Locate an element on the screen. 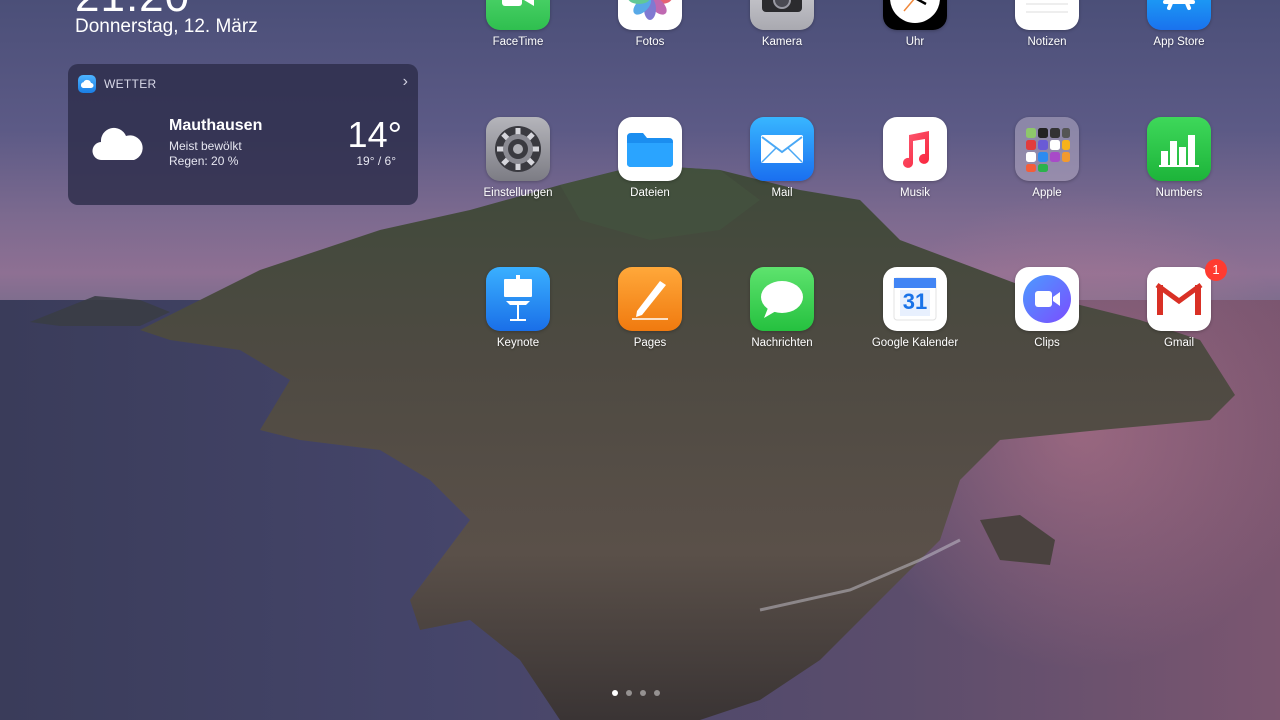 This screenshot has height=720, width=1280. app-label: Uhr is located at coordinates (915, 42).